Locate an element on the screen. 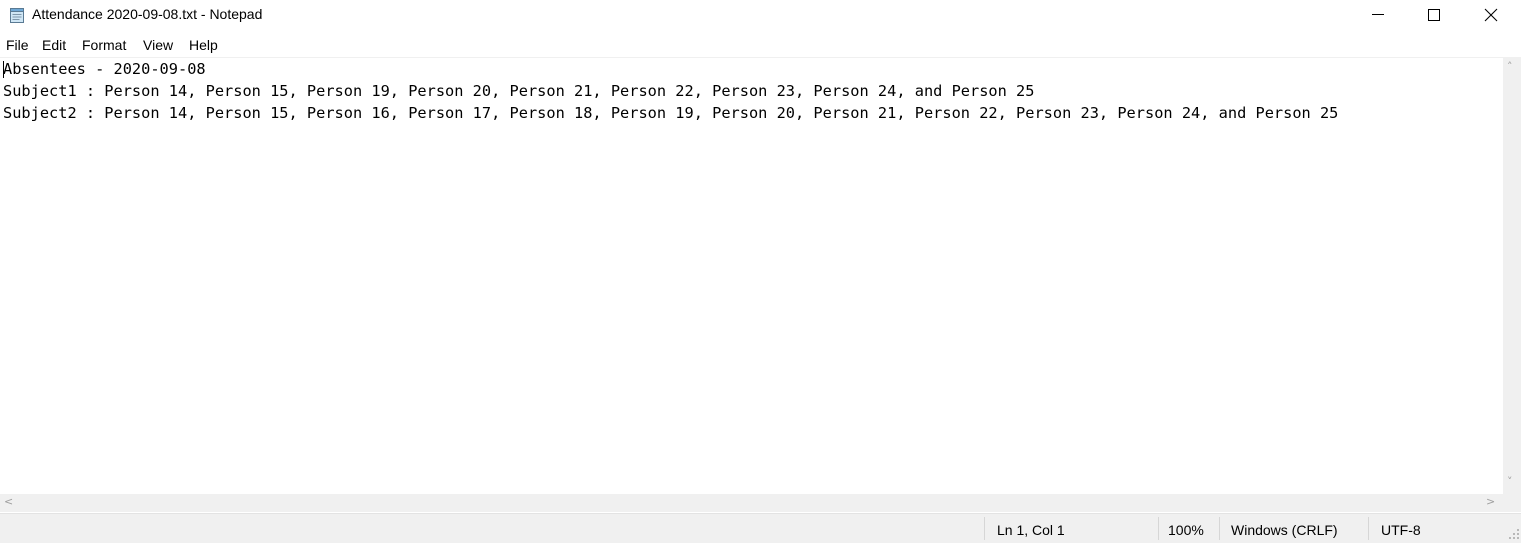  menu-bar: File Edit Format View Help is located at coordinates (760, 45).